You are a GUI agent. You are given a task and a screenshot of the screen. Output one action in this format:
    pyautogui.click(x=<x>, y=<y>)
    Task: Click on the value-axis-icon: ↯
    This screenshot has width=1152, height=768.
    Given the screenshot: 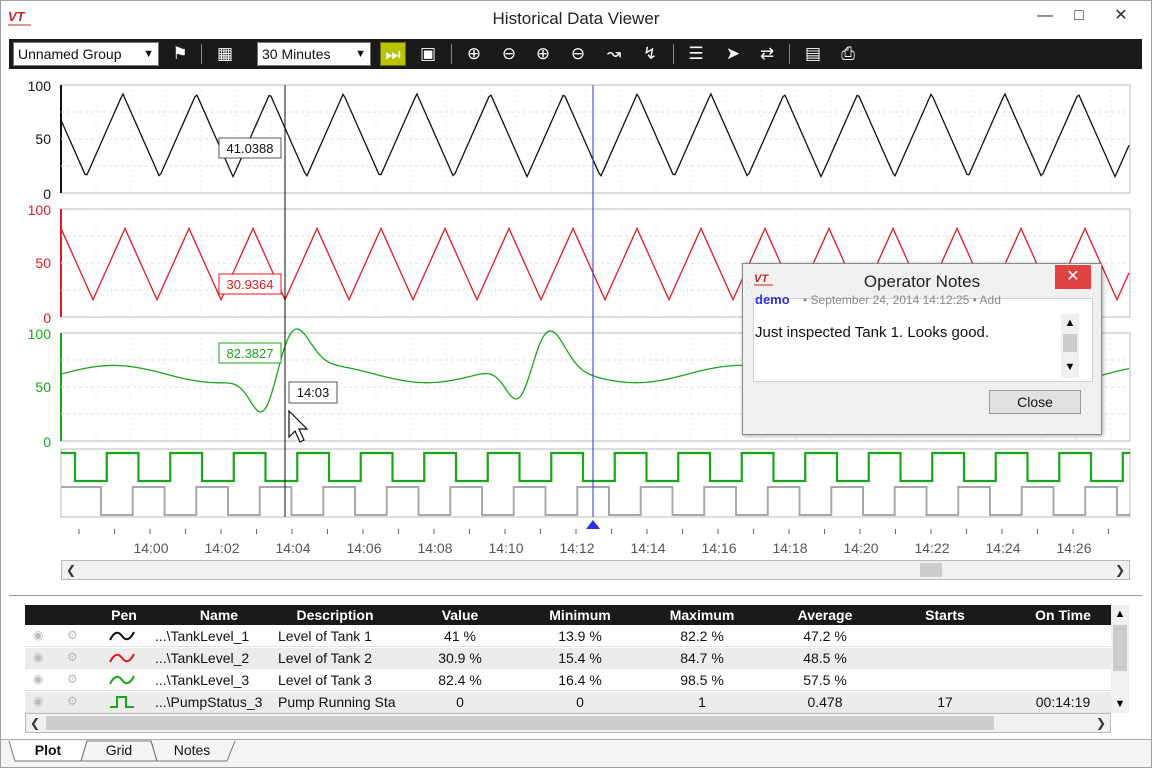 What is the action you would take?
    pyautogui.click(x=650, y=54)
    